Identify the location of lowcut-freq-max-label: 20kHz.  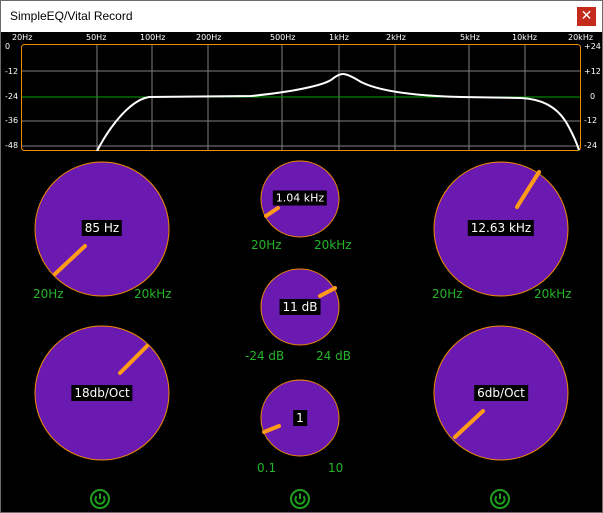
(153, 294).